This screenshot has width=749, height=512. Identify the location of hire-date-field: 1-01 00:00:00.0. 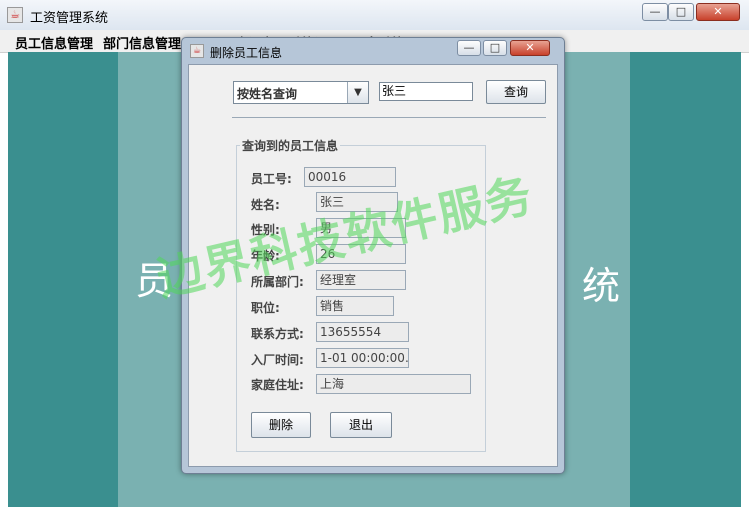
(362, 358).